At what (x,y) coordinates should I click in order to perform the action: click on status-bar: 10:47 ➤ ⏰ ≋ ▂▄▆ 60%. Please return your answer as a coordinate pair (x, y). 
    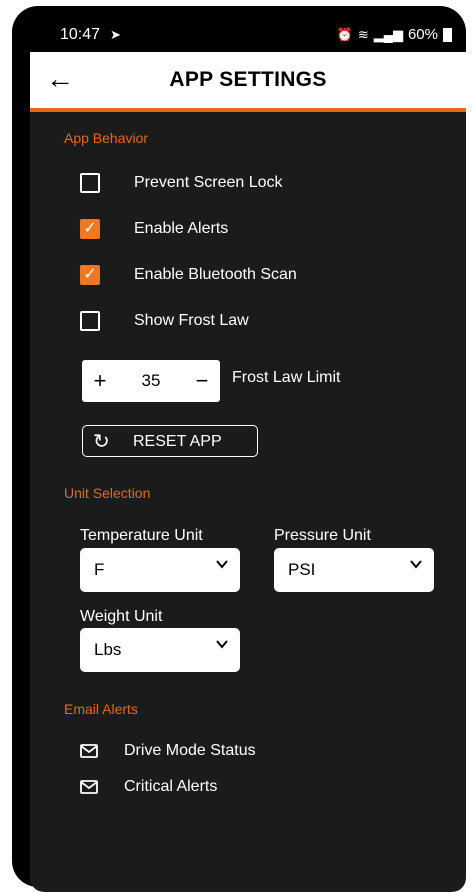
    Looking at the image, I should click on (248, 35).